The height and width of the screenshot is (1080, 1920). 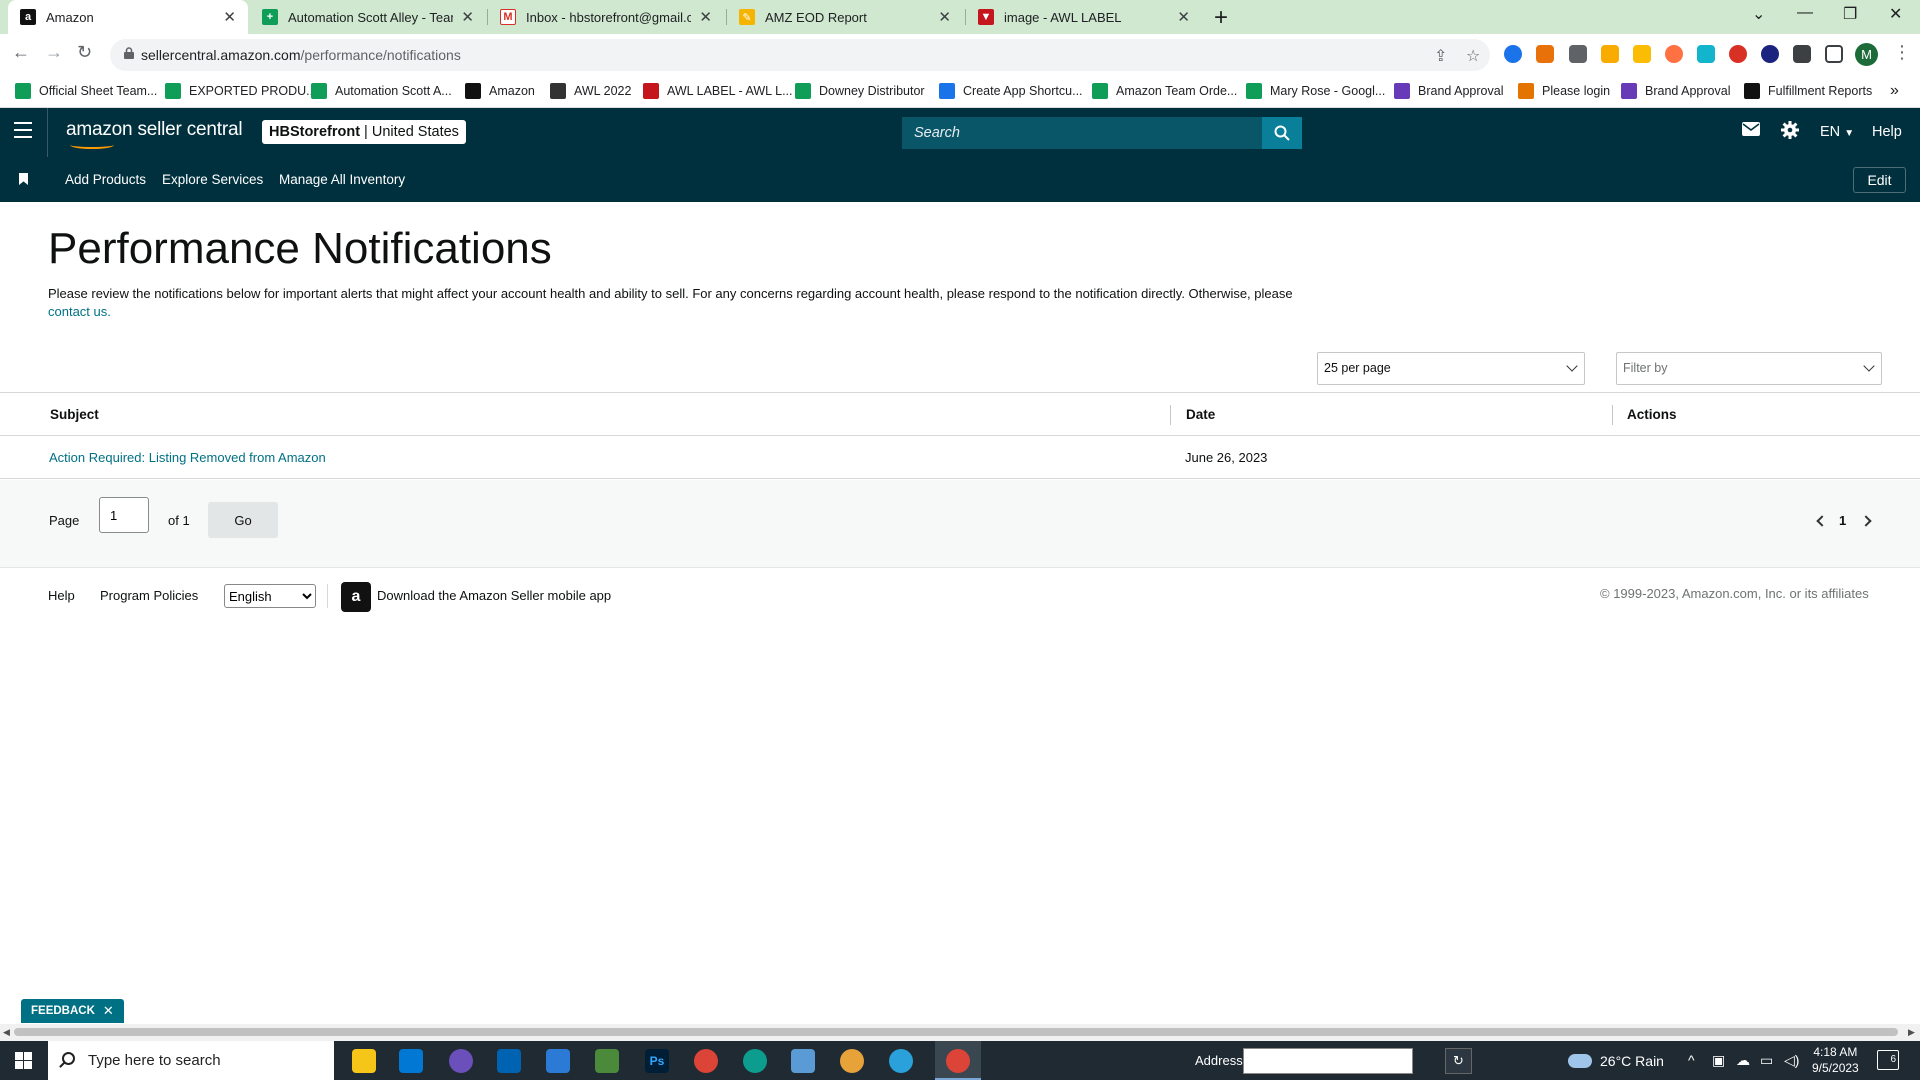 What do you see at coordinates (1808, 91) in the screenshot?
I see `bookmark-item: Fulfillment Reports` at bounding box center [1808, 91].